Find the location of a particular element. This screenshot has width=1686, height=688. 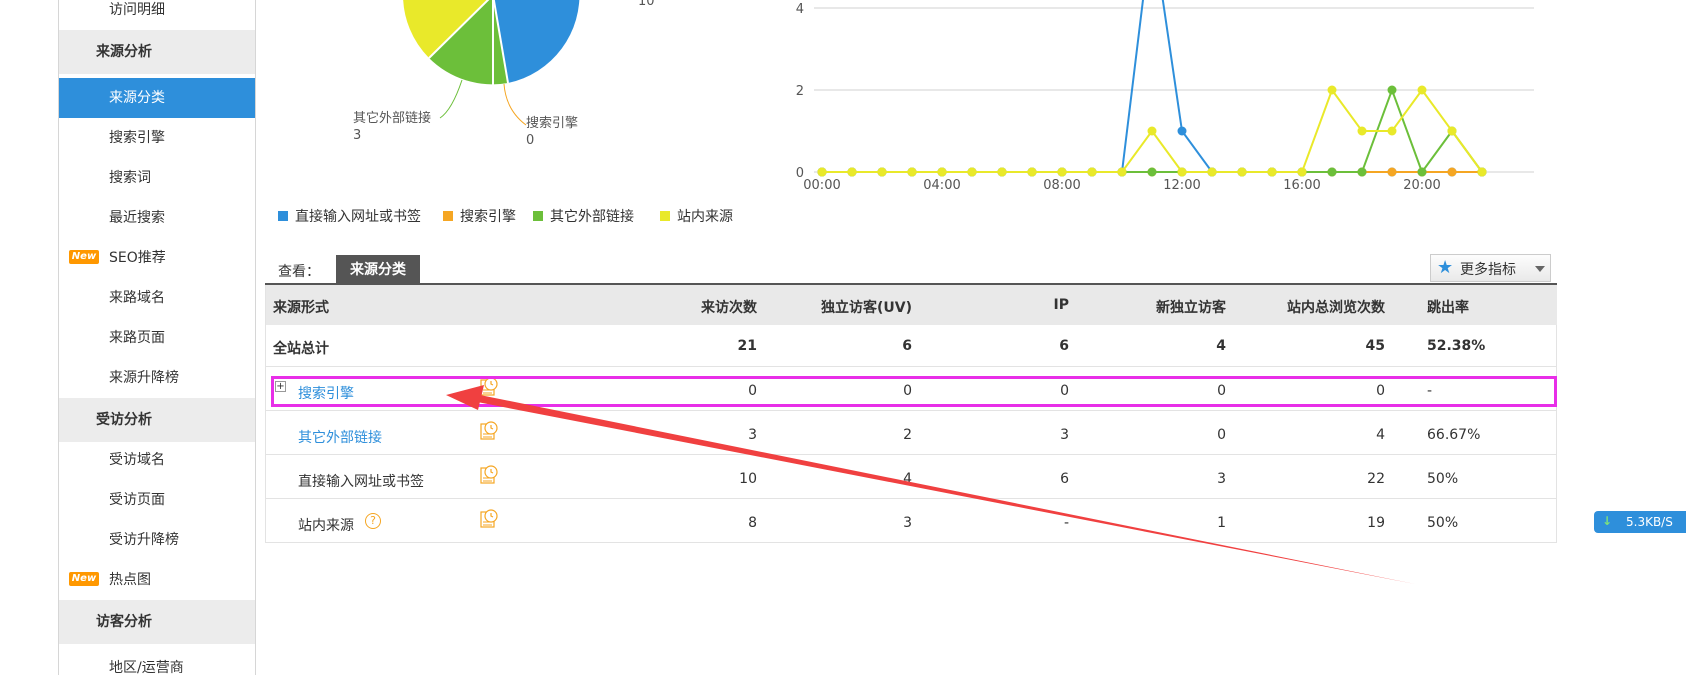

download-arrow-icon: ↓ is located at coordinates (1607, 521).